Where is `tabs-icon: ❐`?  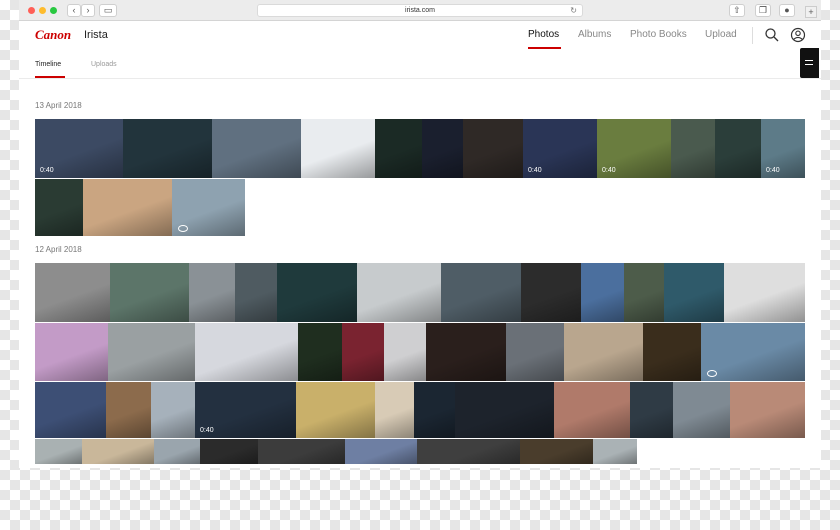
tabs-icon: ❐ is located at coordinates (763, 10).